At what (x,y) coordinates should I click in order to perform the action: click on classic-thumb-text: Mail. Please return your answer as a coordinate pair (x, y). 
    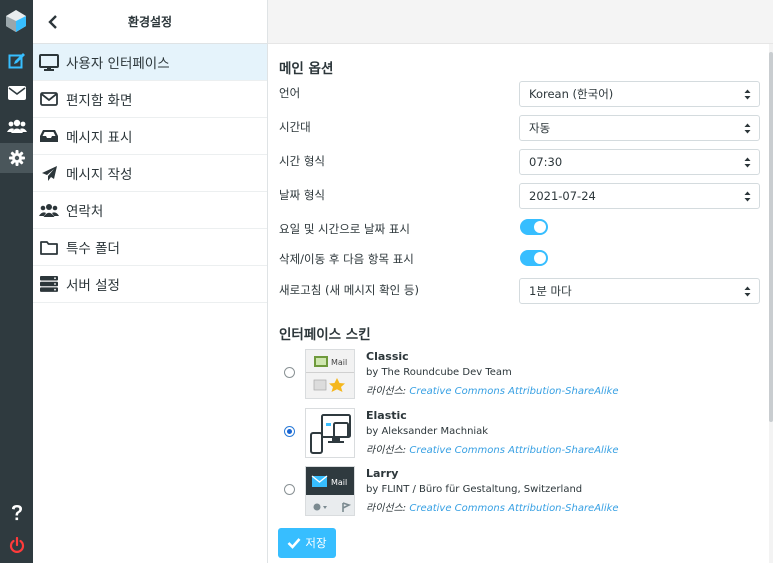
    Looking at the image, I should click on (339, 362).